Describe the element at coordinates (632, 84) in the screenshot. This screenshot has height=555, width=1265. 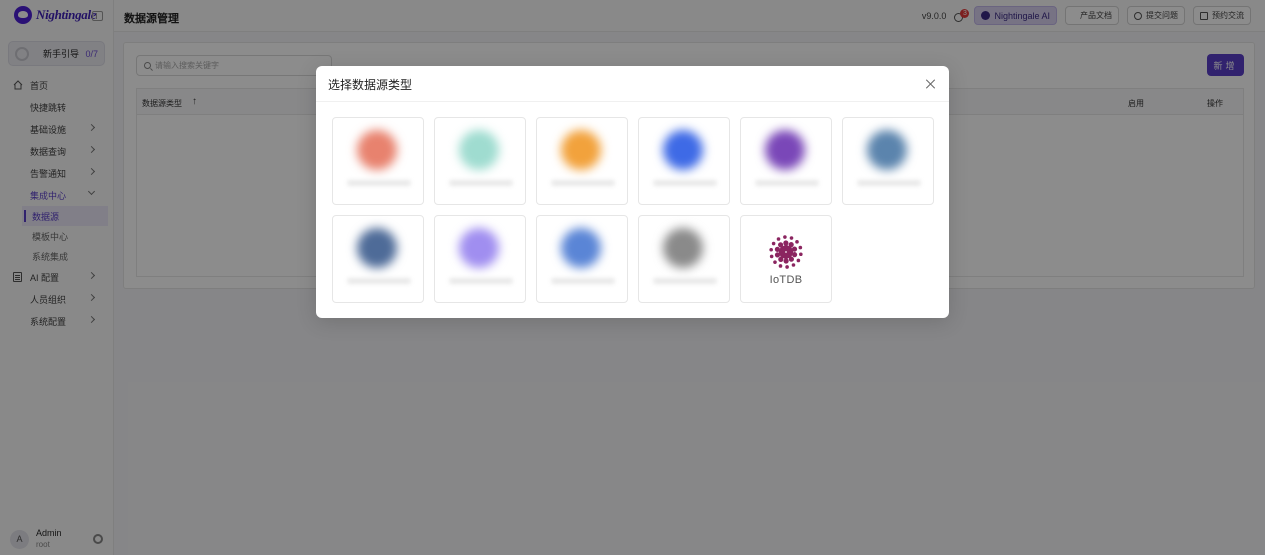
I see `modal-header: 选择数据源类型` at that location.